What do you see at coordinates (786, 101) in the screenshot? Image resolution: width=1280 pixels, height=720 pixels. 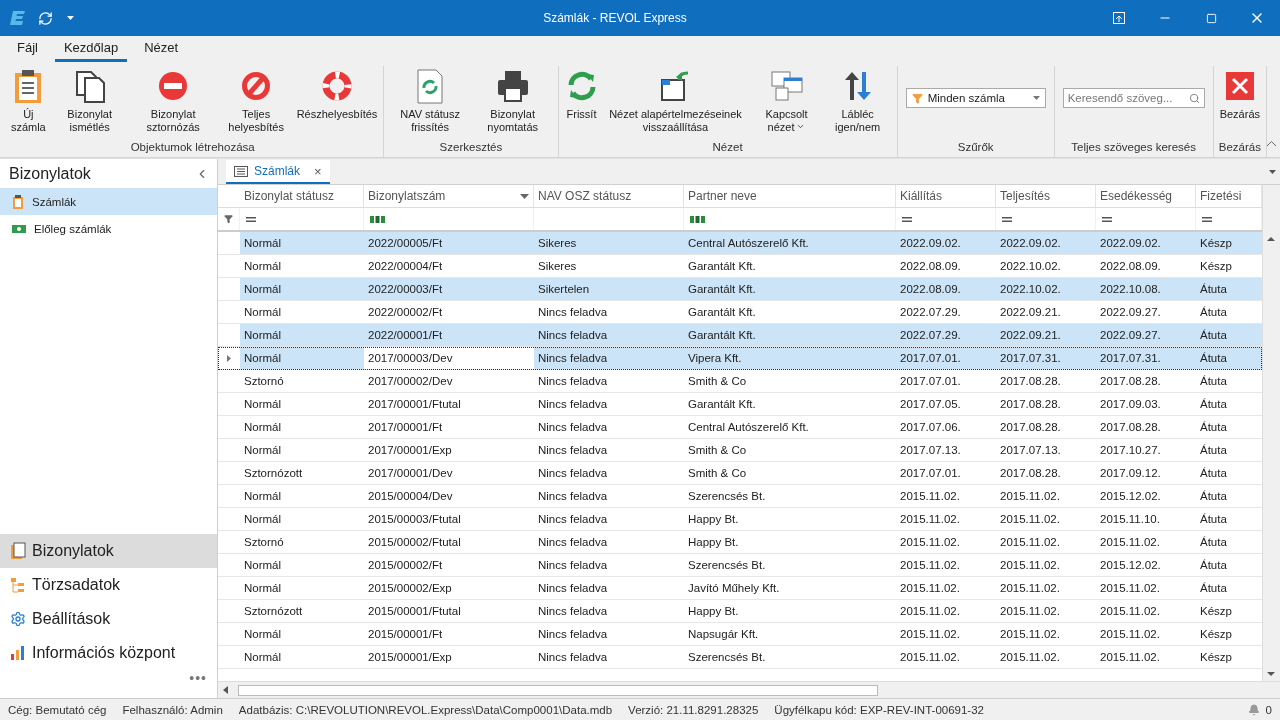 I see `ribbon-button: Kapcsolt nézet` at bounding box center [786, 101].